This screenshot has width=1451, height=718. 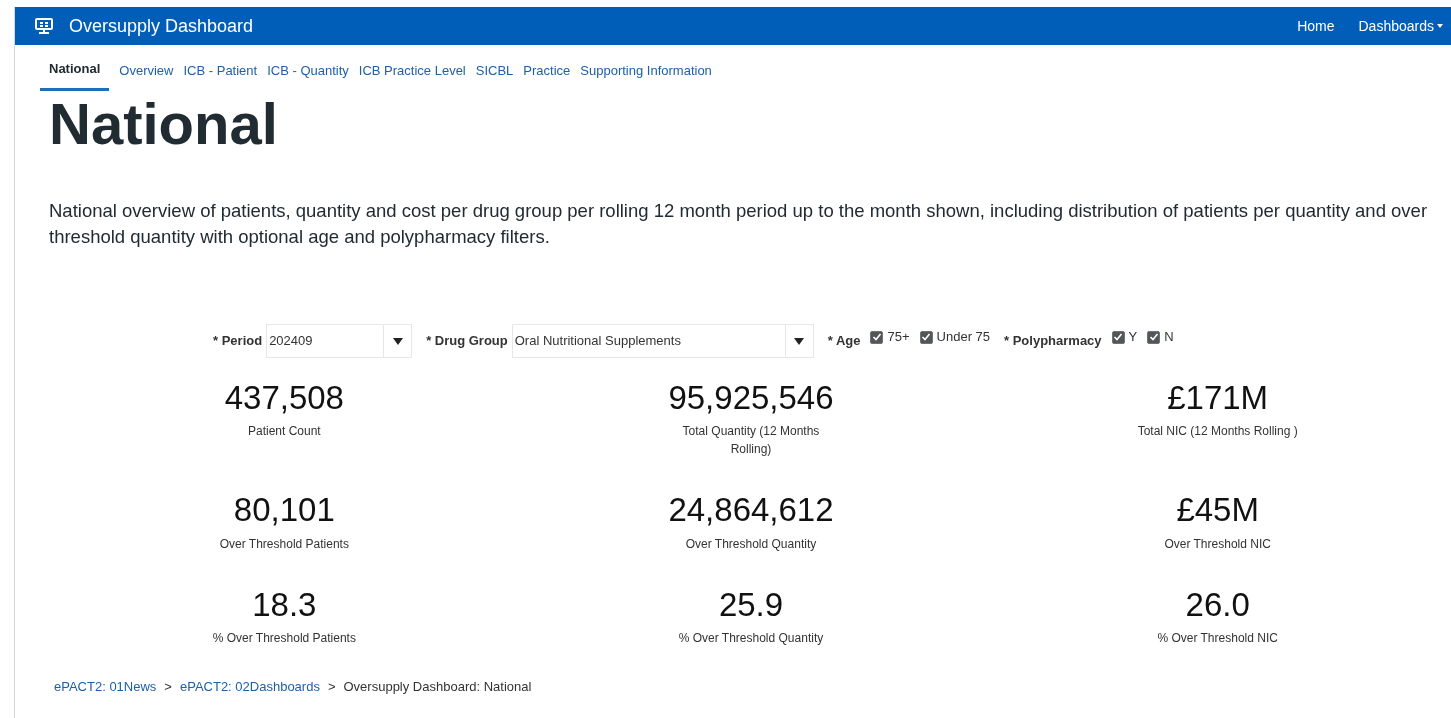 I want to click on filter-label: * Polypharmacy, so click(x=1053, y=341).